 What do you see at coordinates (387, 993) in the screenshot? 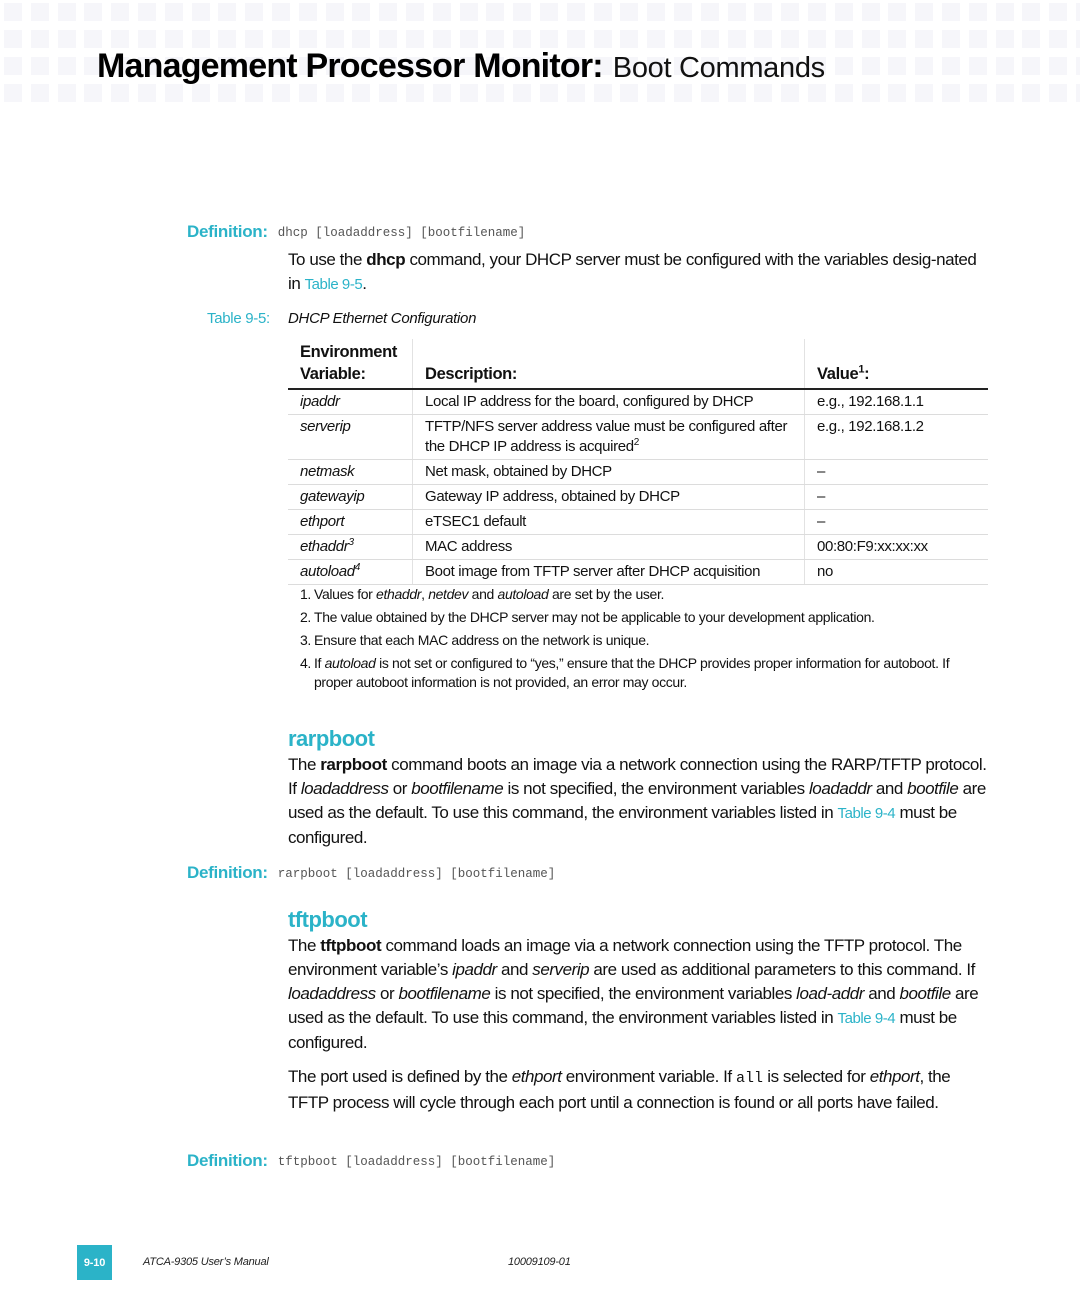
I see `text: or` at bounding box center [387, 993].